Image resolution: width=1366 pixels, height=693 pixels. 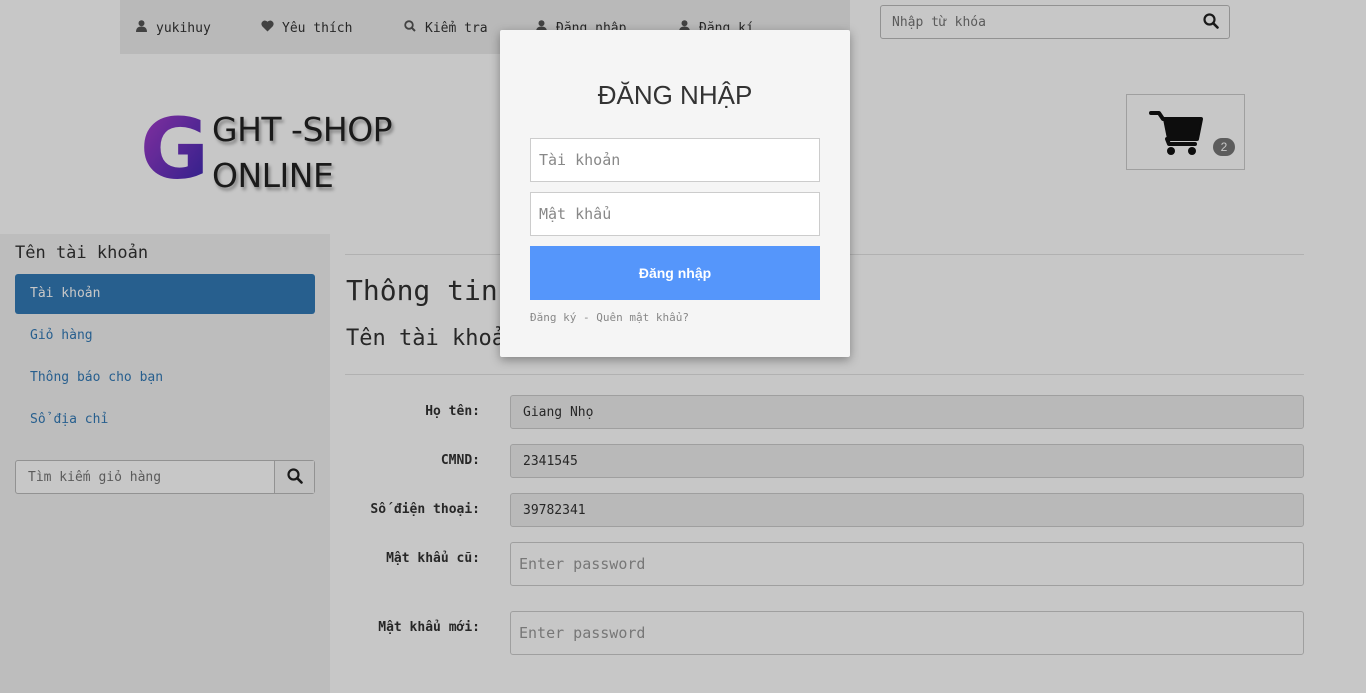 What do you see at coordinates (675, 214) in the screenshot?
I see `password-input` at bounding box center [675, 214].